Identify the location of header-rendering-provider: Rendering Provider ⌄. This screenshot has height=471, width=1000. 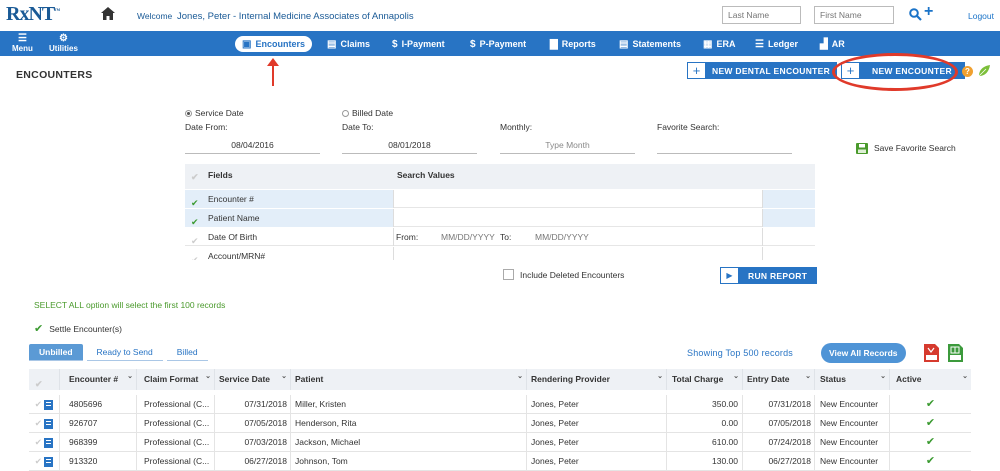
(597, 379).